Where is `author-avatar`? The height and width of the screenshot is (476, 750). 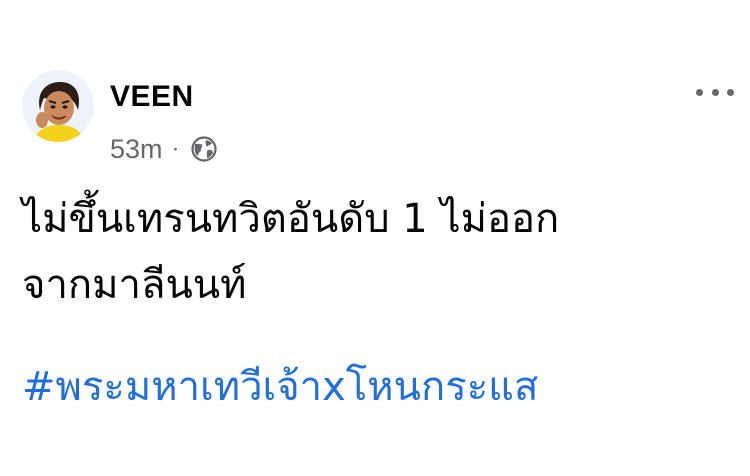 author-avatar is located at coordinates (58, 106).